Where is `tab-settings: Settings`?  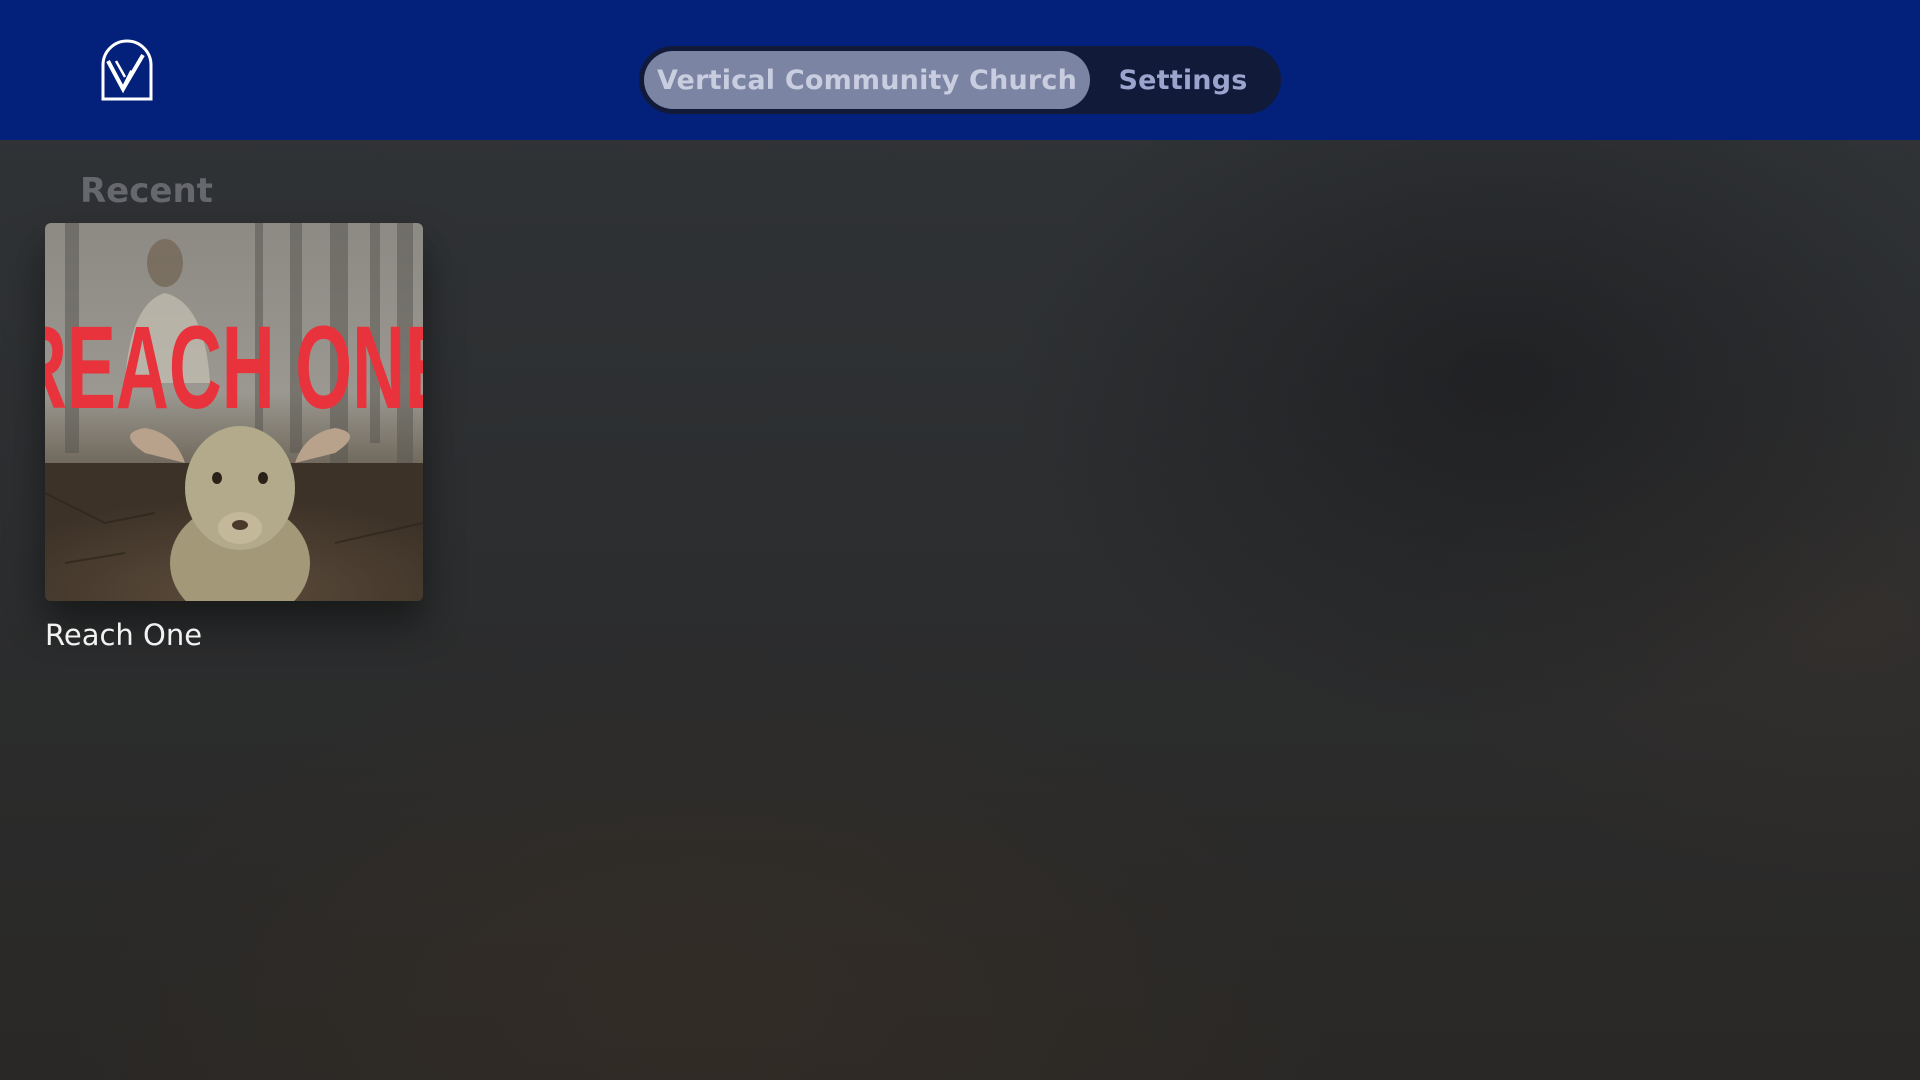 tab-settings: Settings is located at coordinates (1183, 80).